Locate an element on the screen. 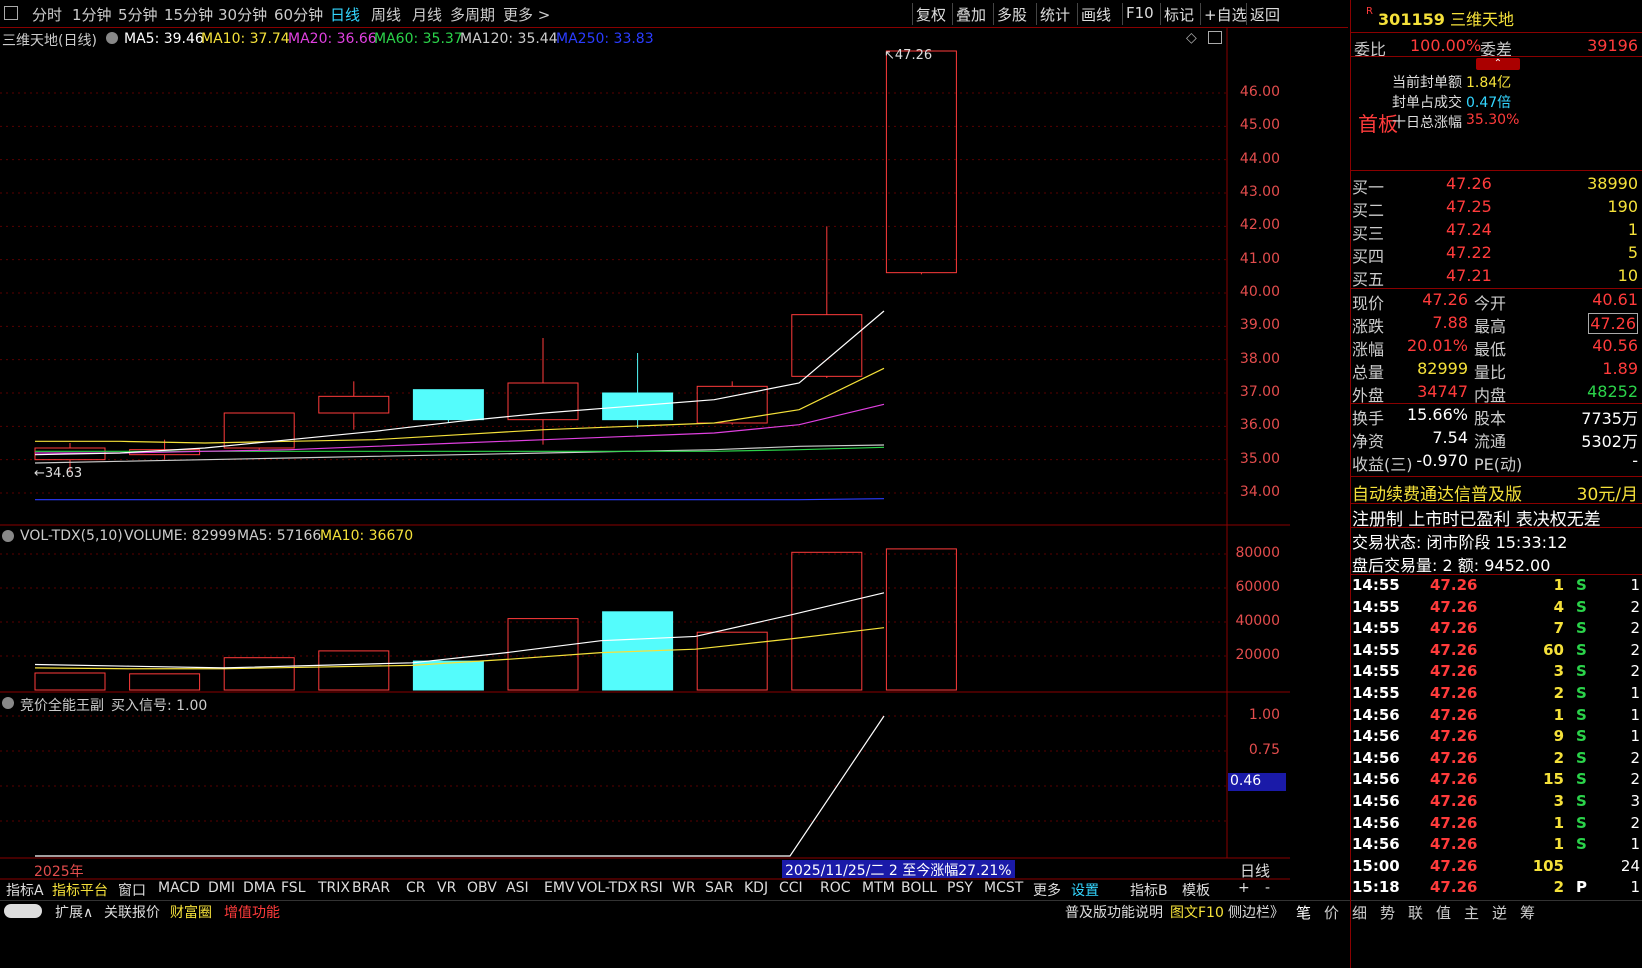 The image size is (1642, 968). period-tab: 1分钟 is located at coordinates (92, 14).